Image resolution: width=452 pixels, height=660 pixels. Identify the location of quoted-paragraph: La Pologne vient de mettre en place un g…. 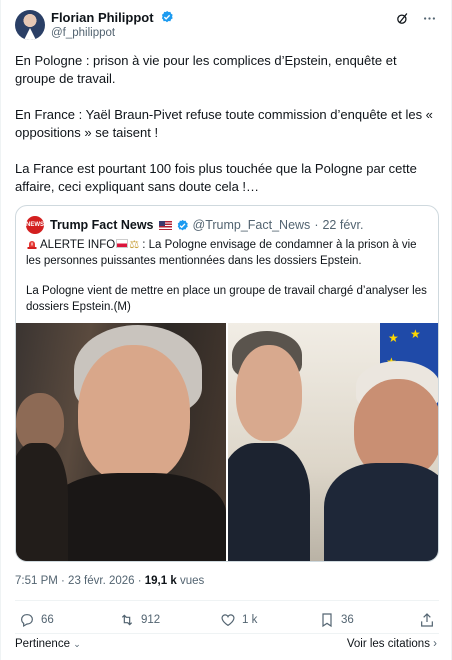
(226, 299).